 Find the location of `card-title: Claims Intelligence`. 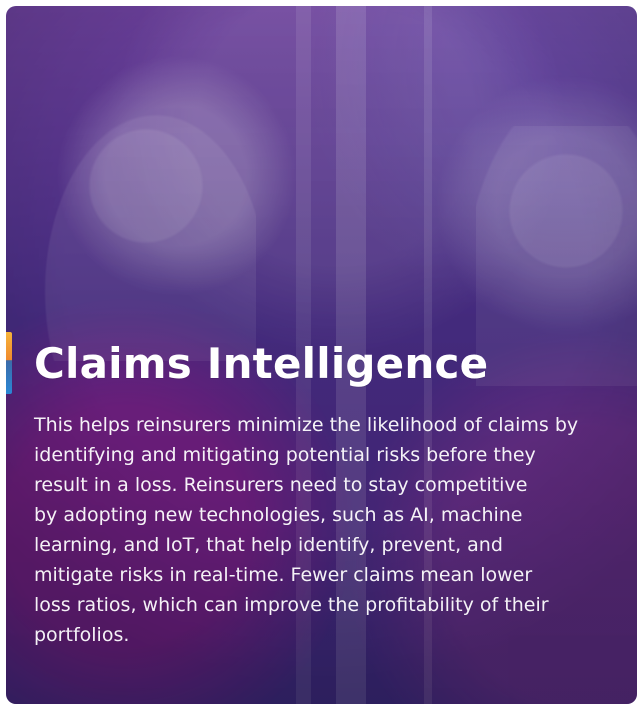

card-title: Claims Intelligence is located at coordinates (261, 363).